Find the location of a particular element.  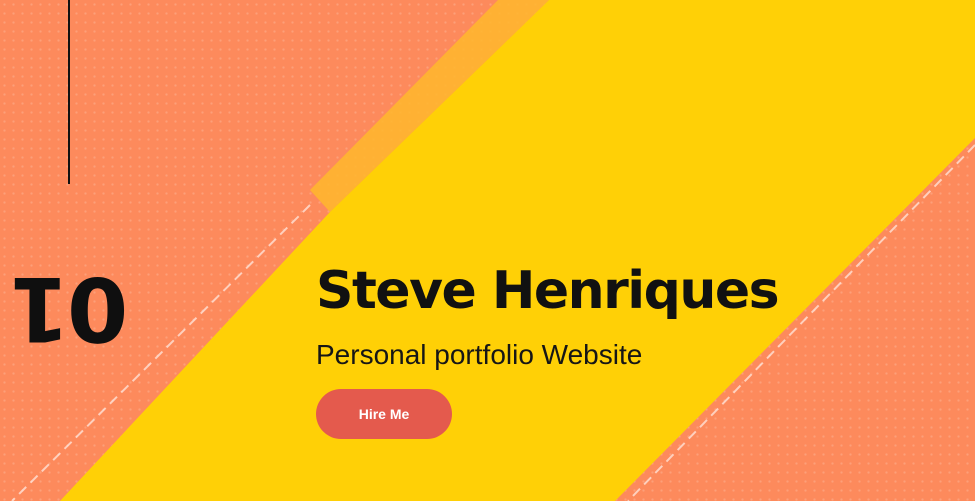

slide-number: 01 is located at coordinates (70, 308).